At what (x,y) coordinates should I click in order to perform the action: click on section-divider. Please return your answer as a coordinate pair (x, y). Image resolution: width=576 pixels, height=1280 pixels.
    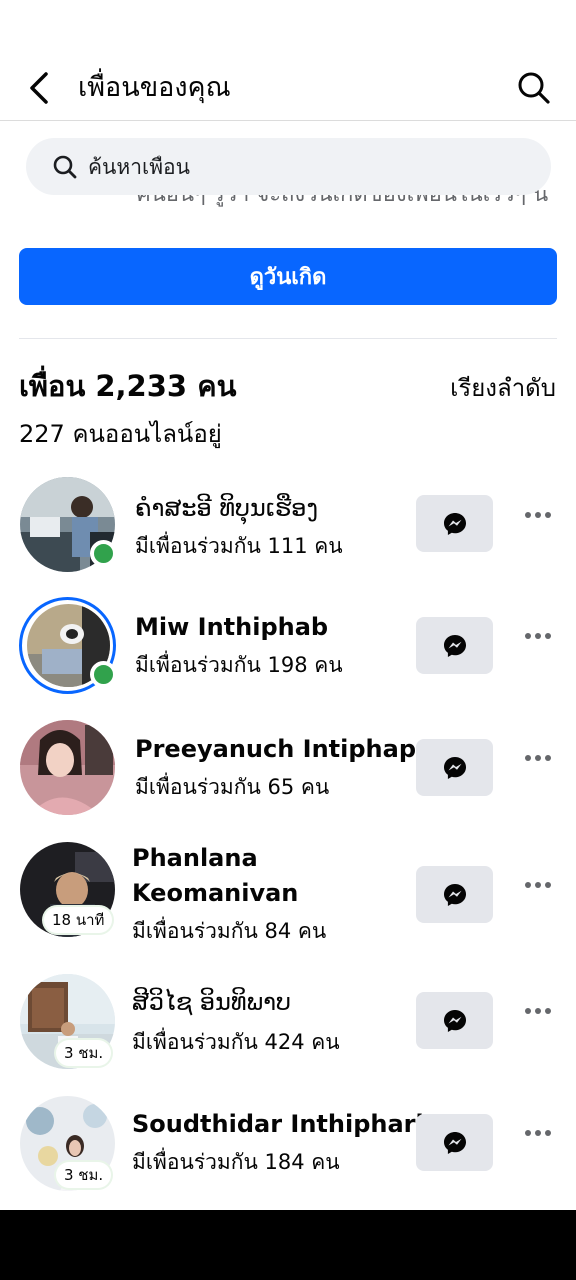
    Looking at the image, I should click on (288, 338).